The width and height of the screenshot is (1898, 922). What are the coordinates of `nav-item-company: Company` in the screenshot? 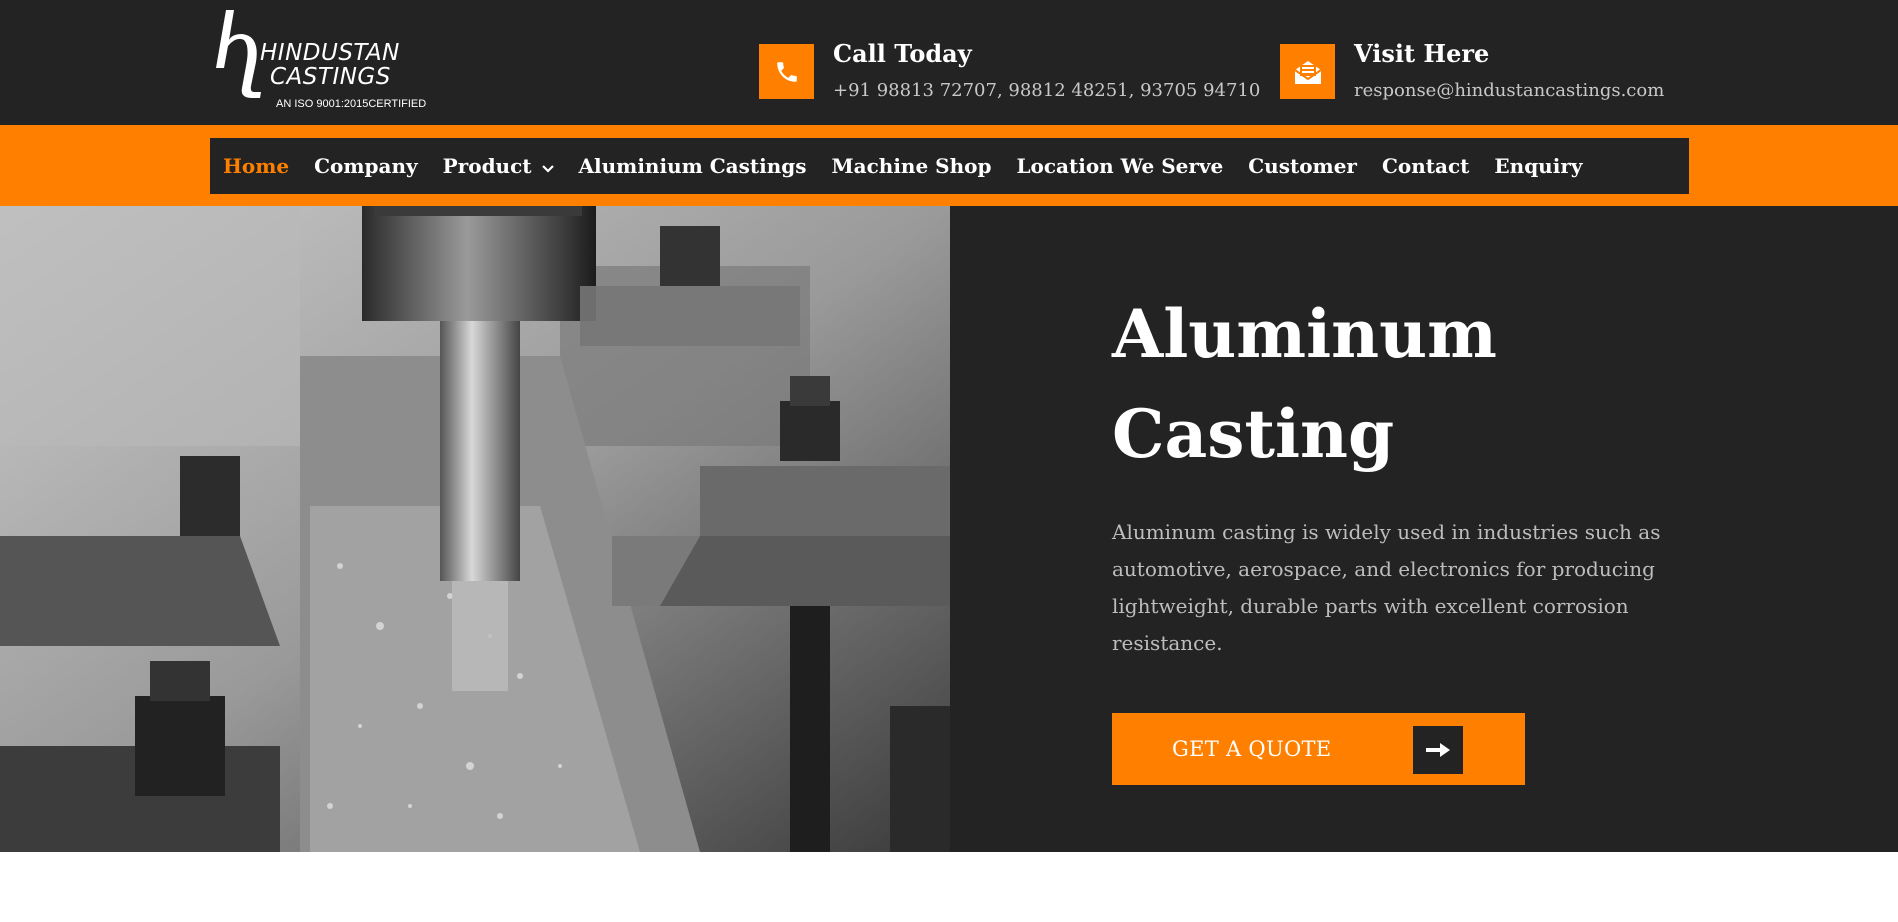 It's located at (366, 166).